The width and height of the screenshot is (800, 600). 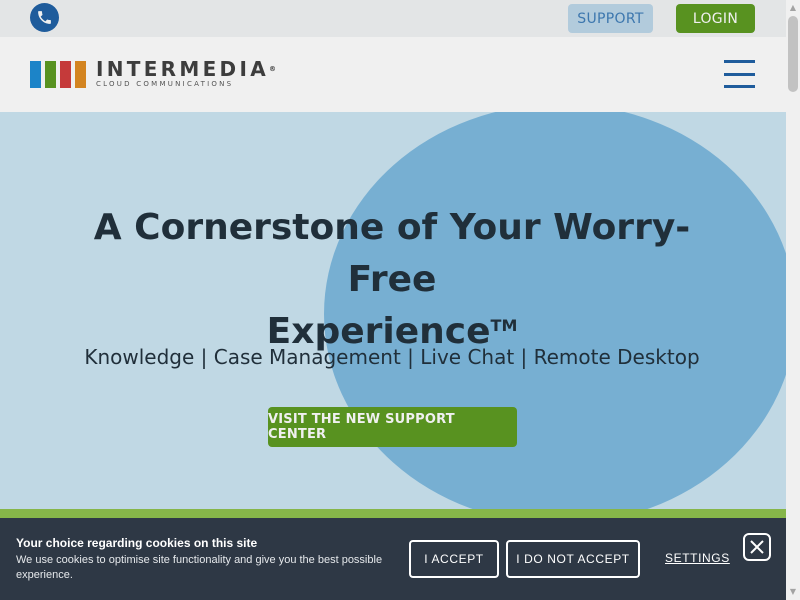 What do you see at coordinates (165, 84) in the screenshot?
I see `logo-tagline: CLOUD COMMUNICATIONS` at bounding box center [165, 84].